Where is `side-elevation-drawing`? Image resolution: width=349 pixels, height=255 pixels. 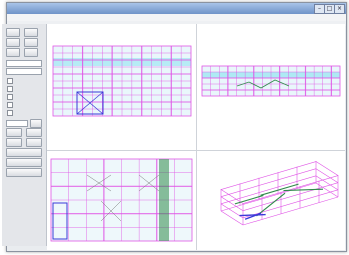 side-elevation-drawing is located at coordinates (121, 200).